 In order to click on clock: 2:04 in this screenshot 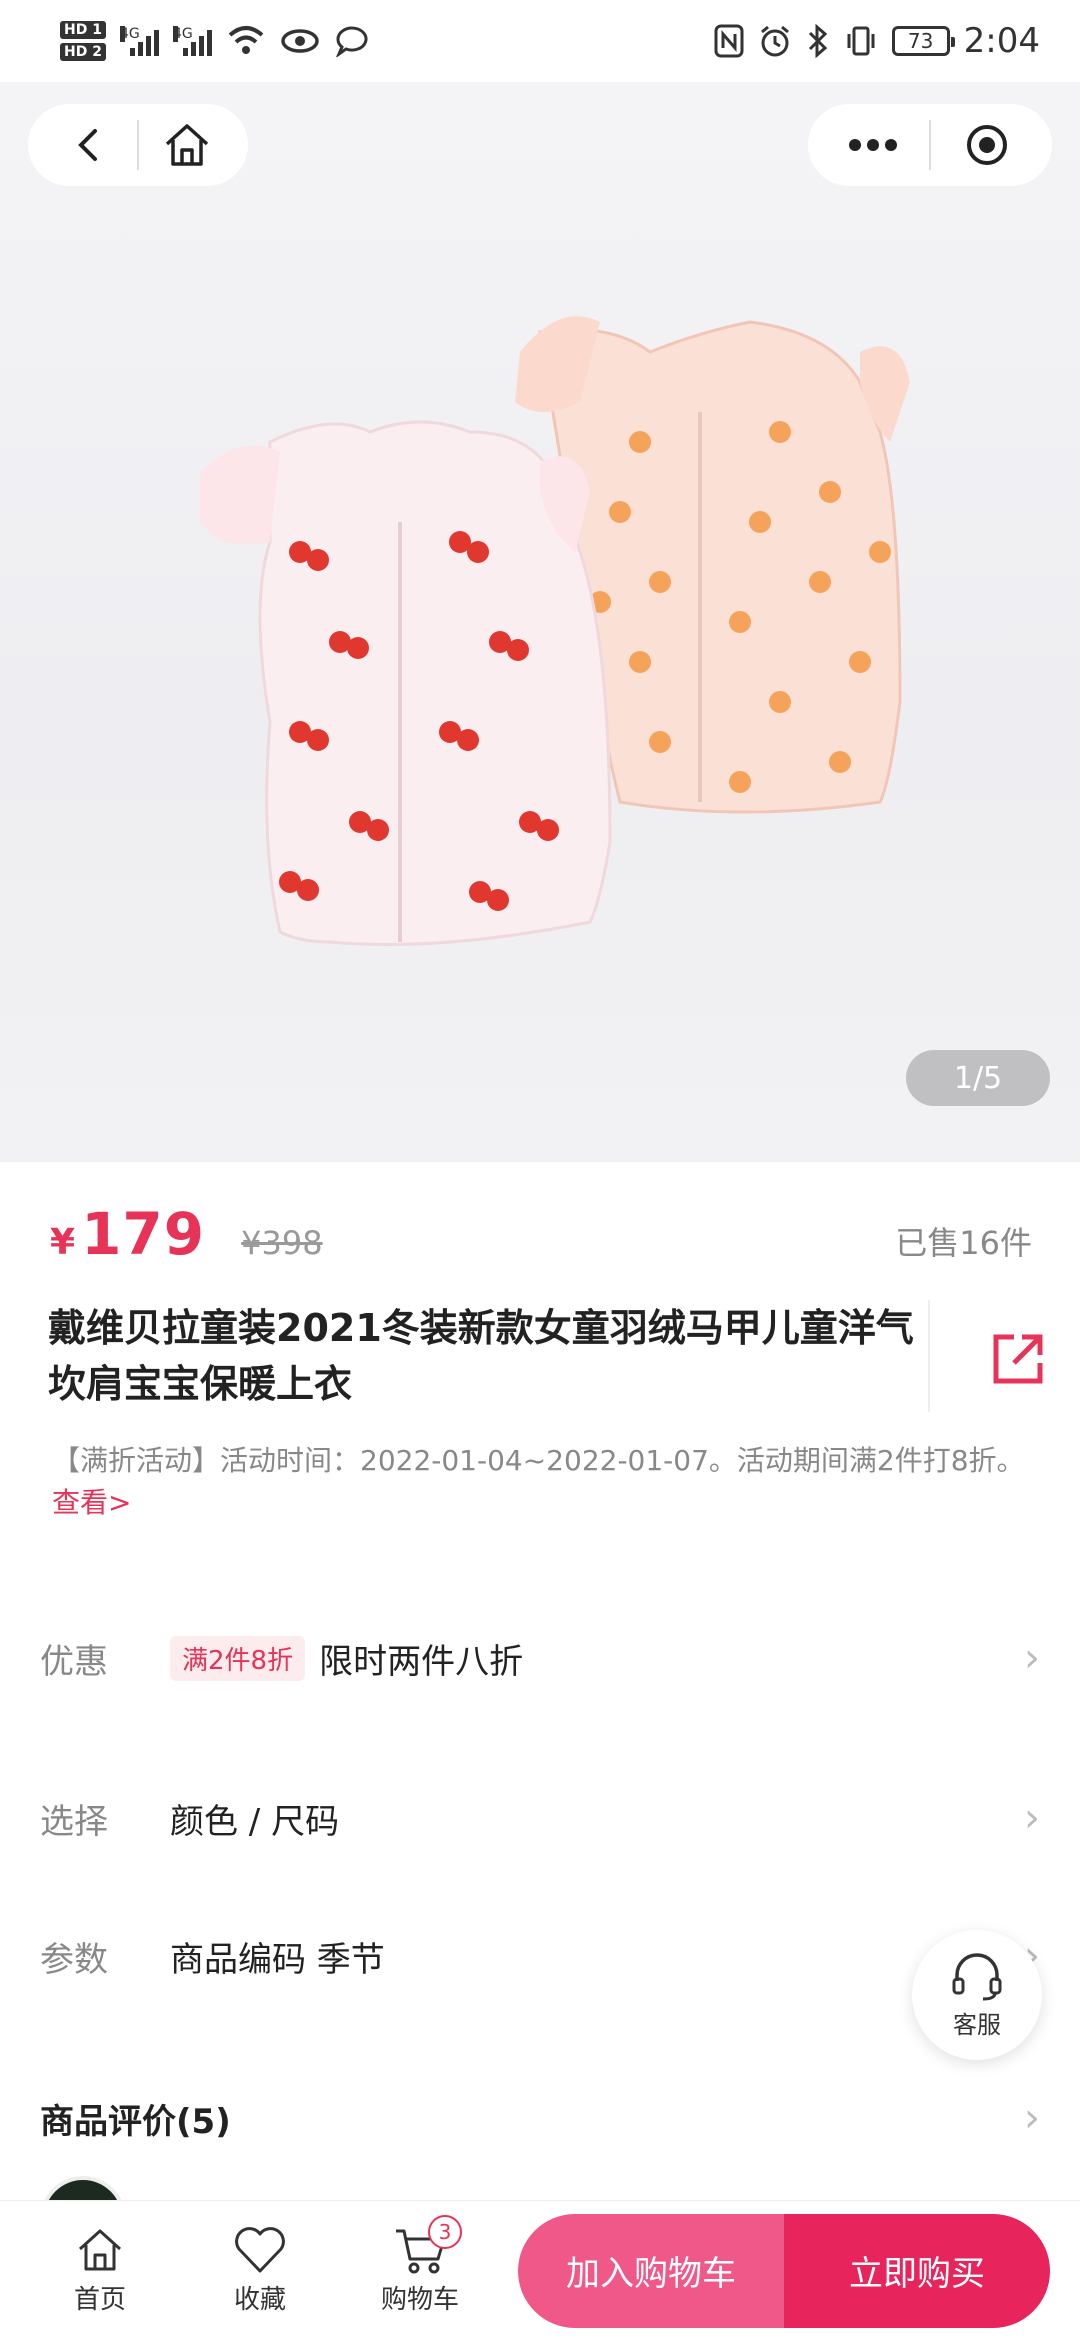, I will do `click(1001, 41)`.